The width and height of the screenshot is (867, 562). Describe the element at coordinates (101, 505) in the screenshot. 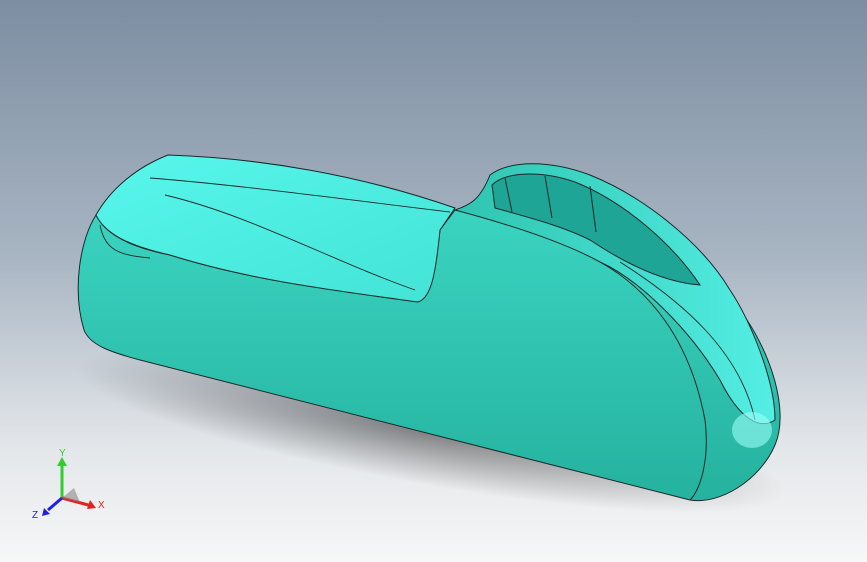

I see `x-axis-label: X` at that location.